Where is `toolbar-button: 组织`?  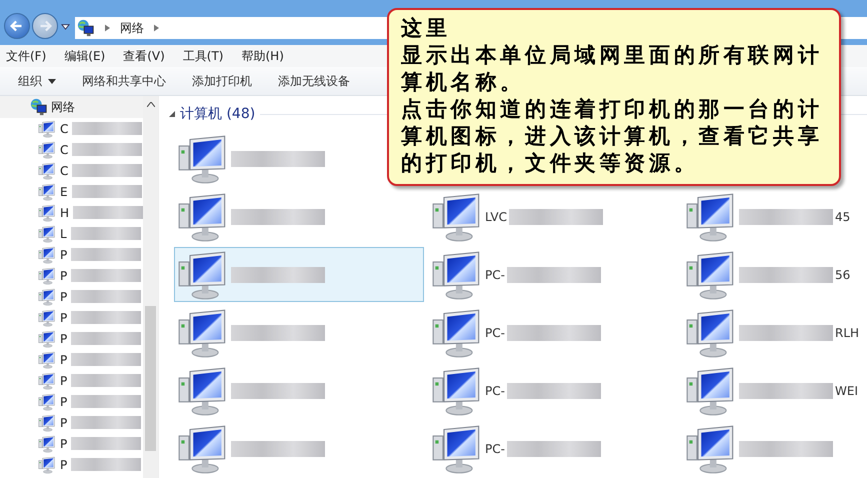
toolbar-button: 组织 is located at coordinates (37, 81).